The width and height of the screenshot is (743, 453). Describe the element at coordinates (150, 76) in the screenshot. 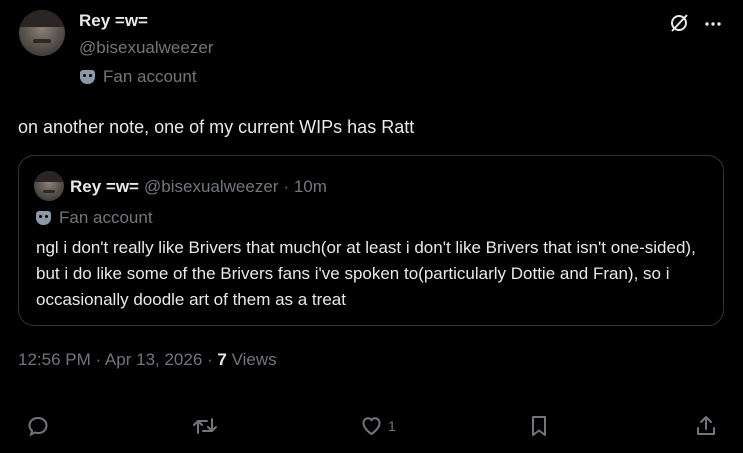

I see `fan-account-label: Fan account` at that location.